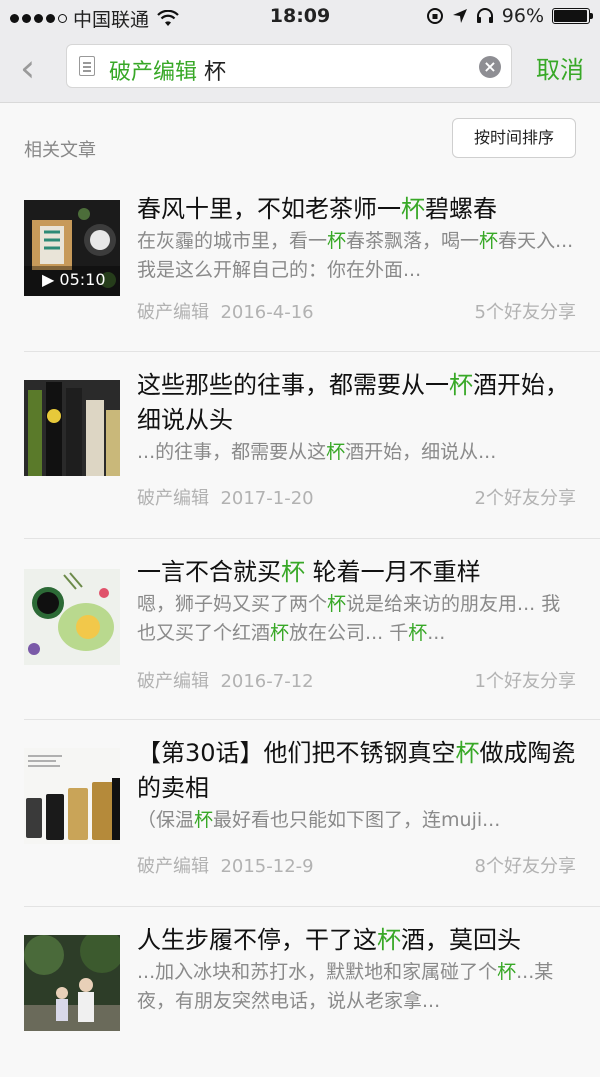  What do you see at coordinates (393, 572) in the screenshot?
I see `text-segment: 轮着一月不重样` at bounding box center [393, 572].